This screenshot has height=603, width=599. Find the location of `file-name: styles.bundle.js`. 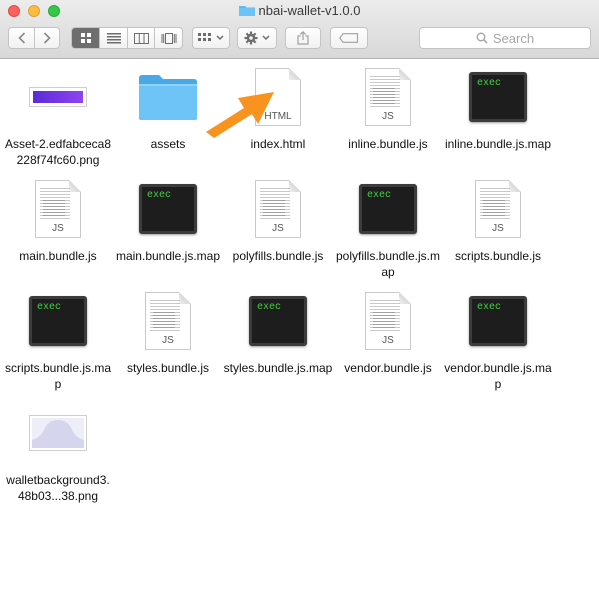

file-name: styles.bundle.js is located at coordinates (168, 368).